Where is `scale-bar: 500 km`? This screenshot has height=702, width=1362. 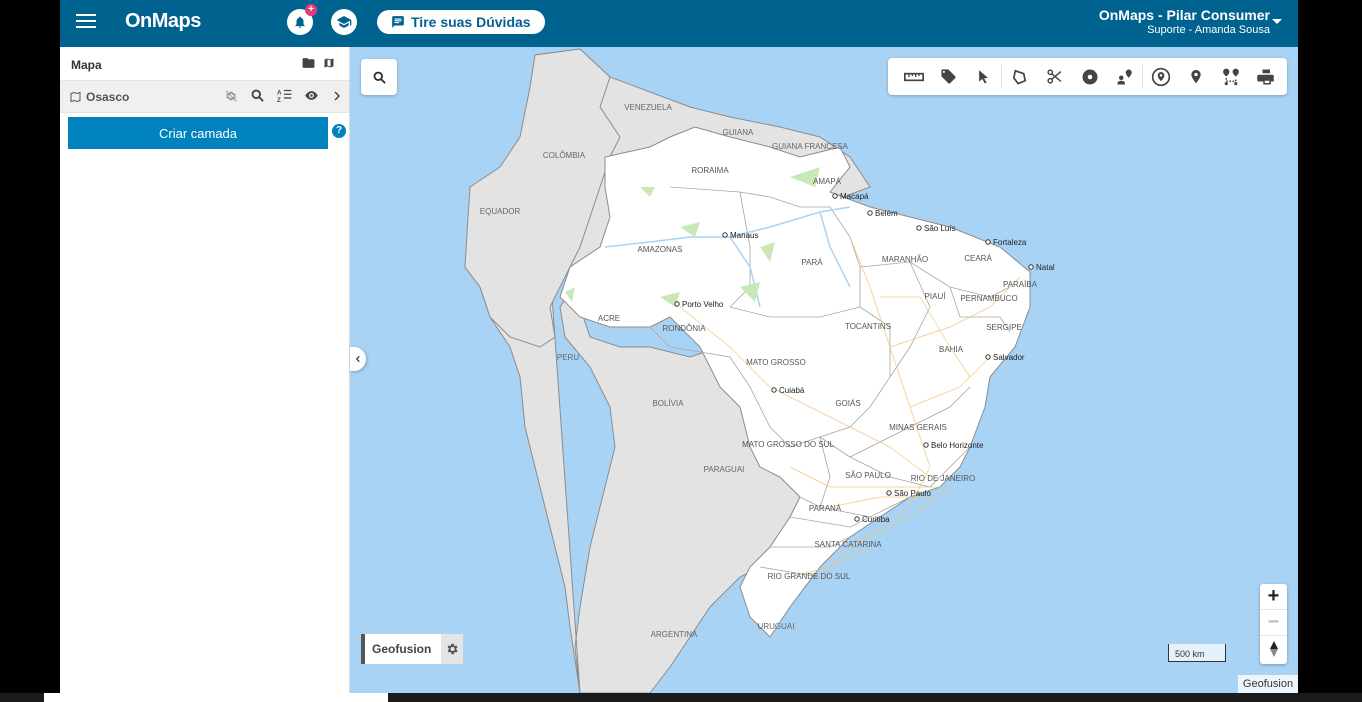
scale-bar: 500 km is located at coordinates (1197, 653).